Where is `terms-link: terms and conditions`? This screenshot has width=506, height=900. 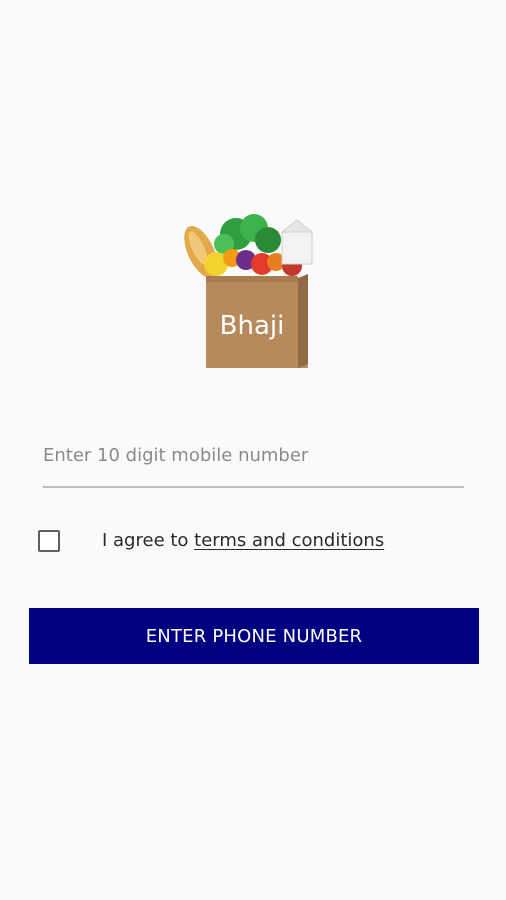
terms-link: terms and conditions is located at coordinates (289, 540).